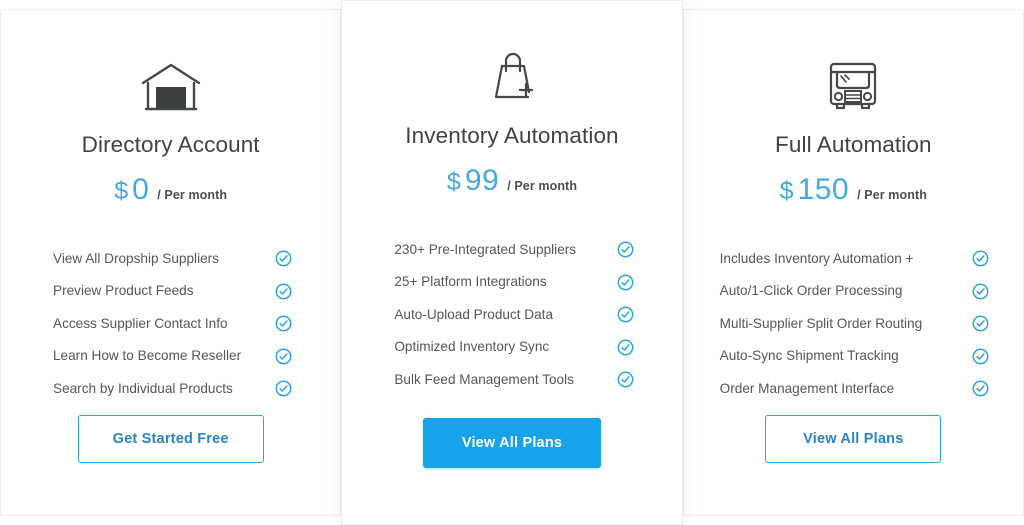 The width and height of the screenshot is (1024, 525). I want to click on list-item: View All Dropship Suppliers, so click(172, 259).